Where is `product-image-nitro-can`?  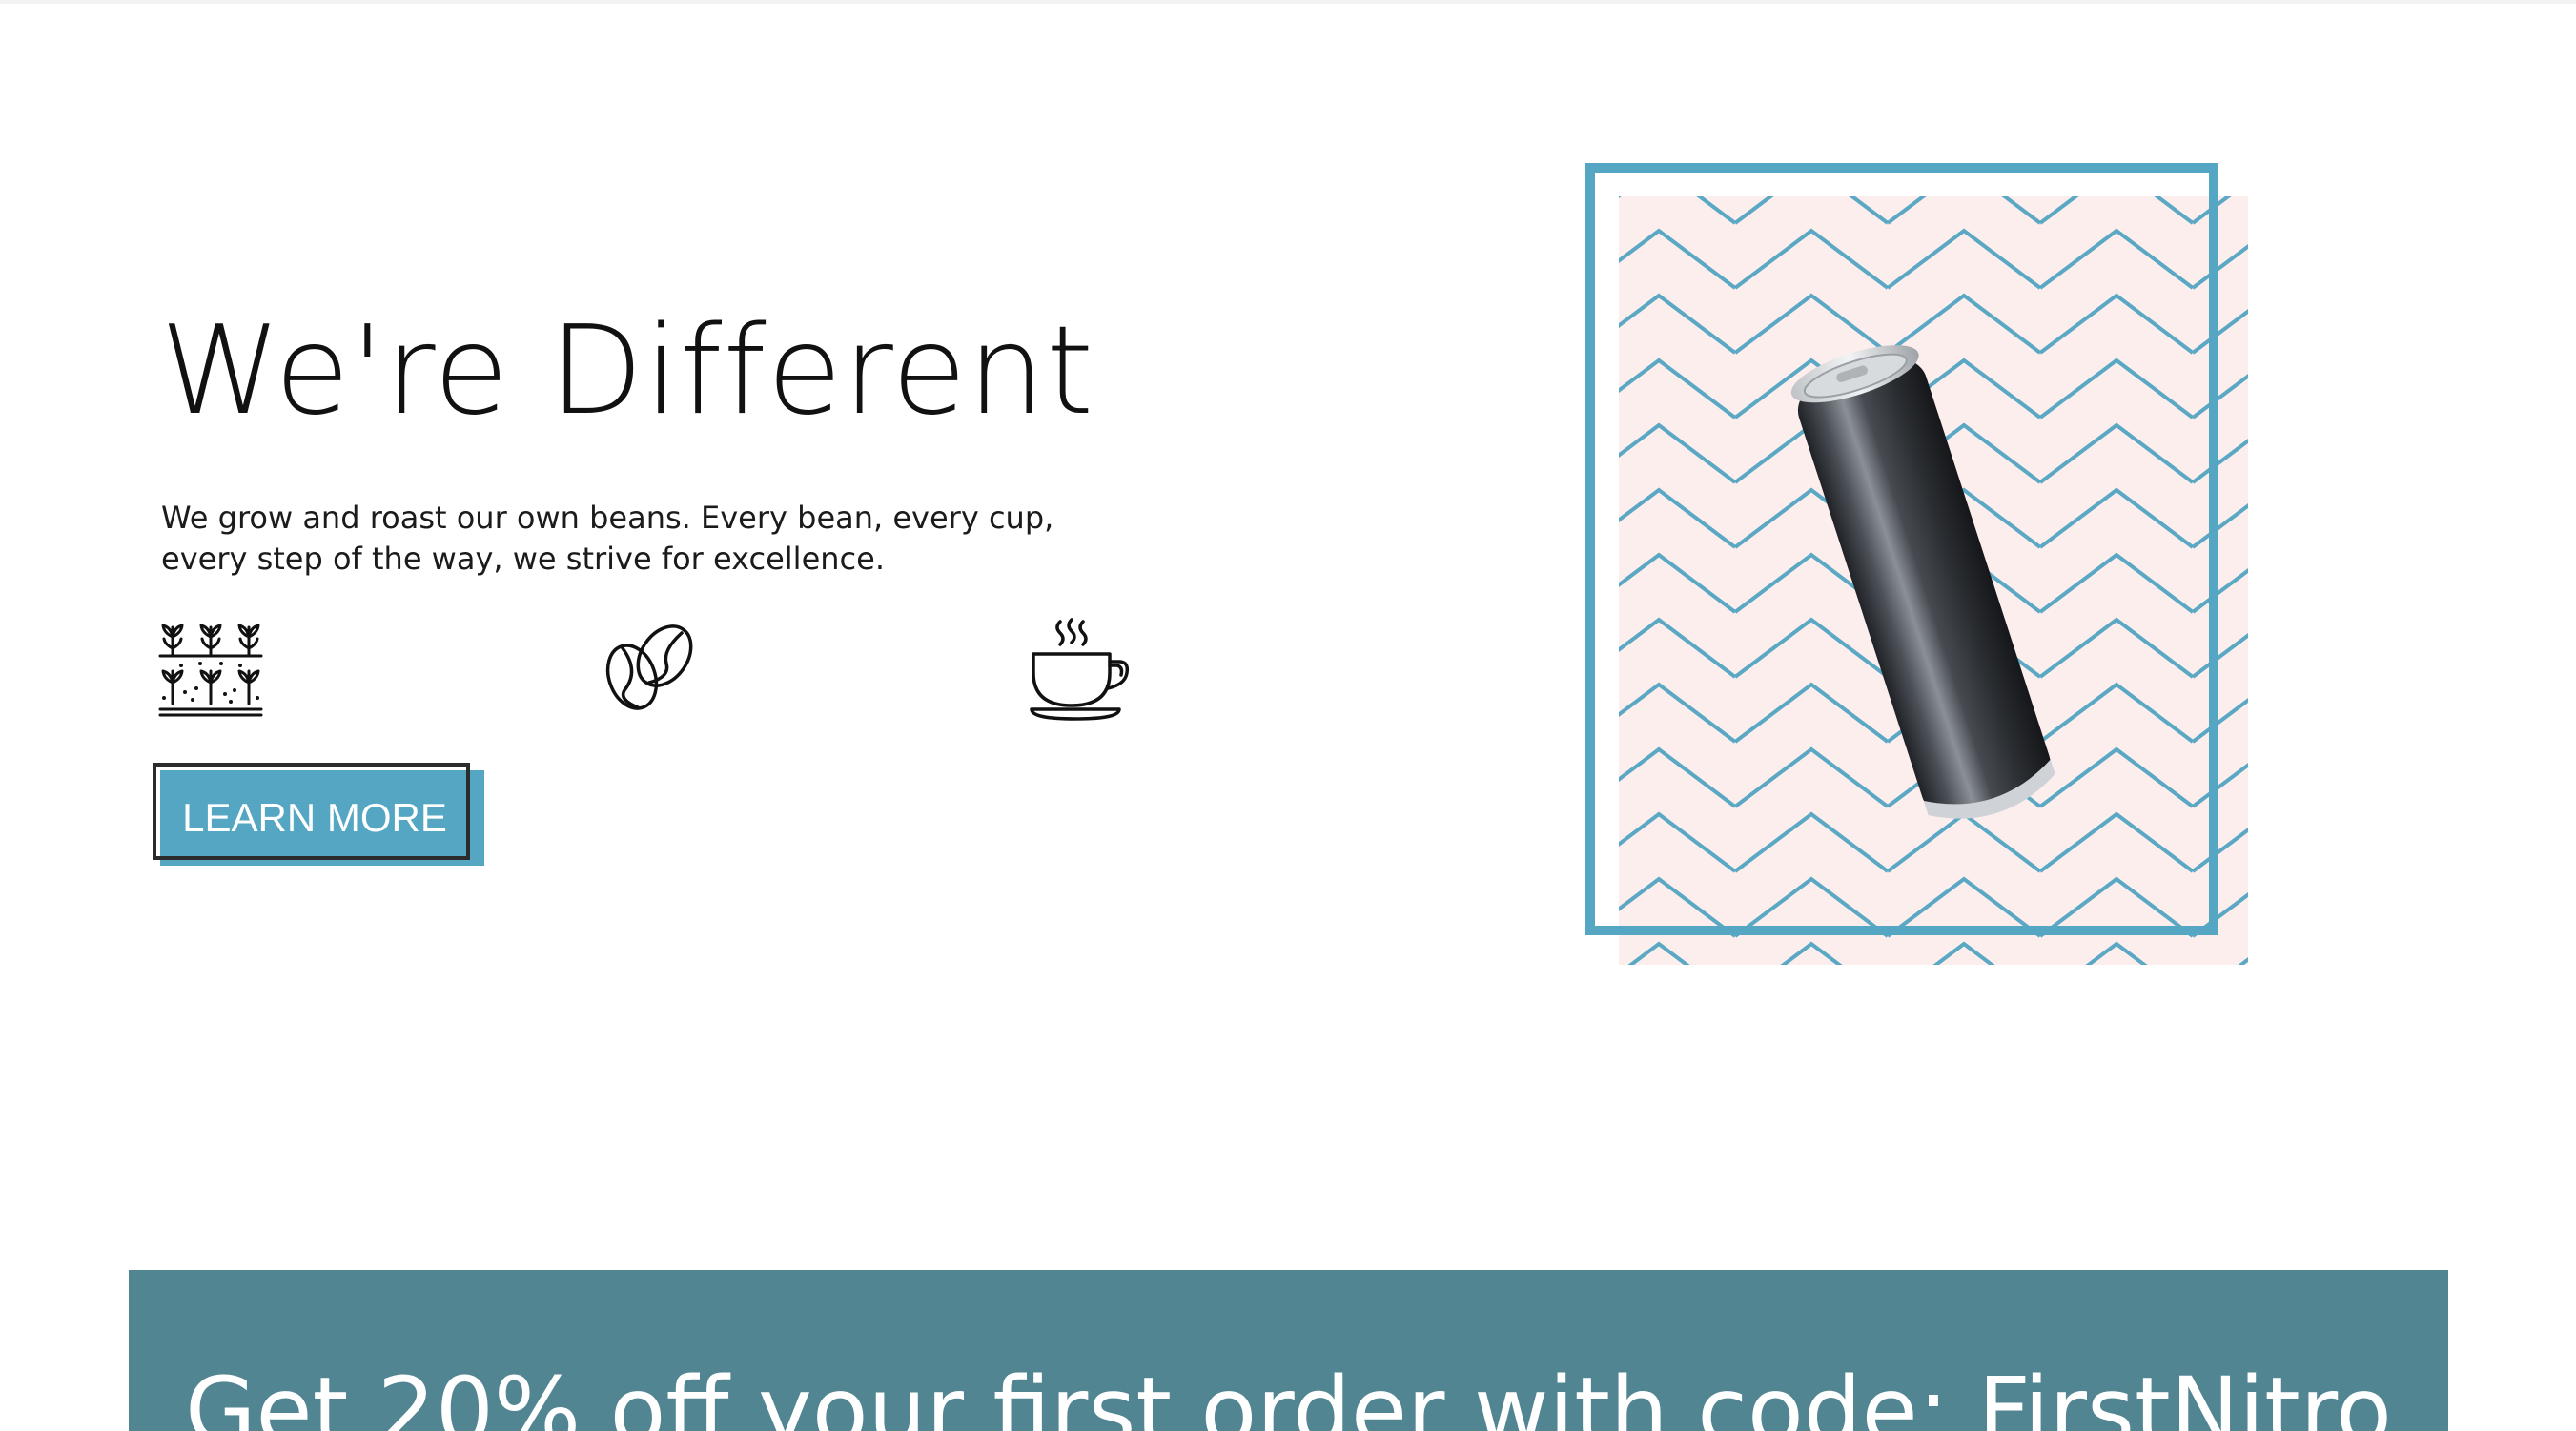
product-image-nitro-can is located at coordinates (1917, 567).